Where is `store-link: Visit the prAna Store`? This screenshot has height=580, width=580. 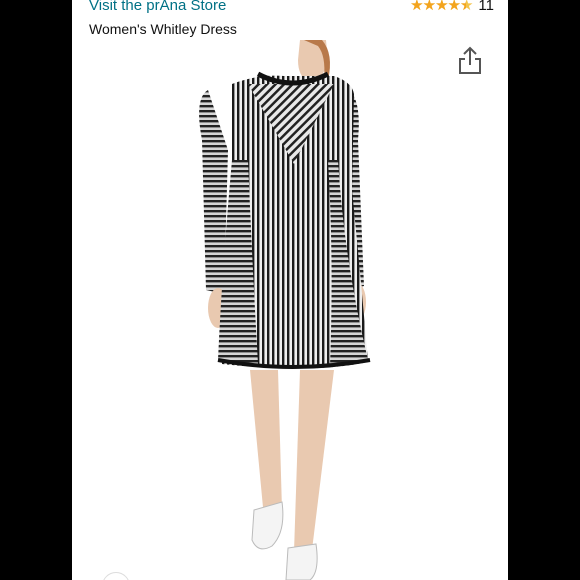 store-link: Visit the prAna Store is located at coordinates (157, 7).